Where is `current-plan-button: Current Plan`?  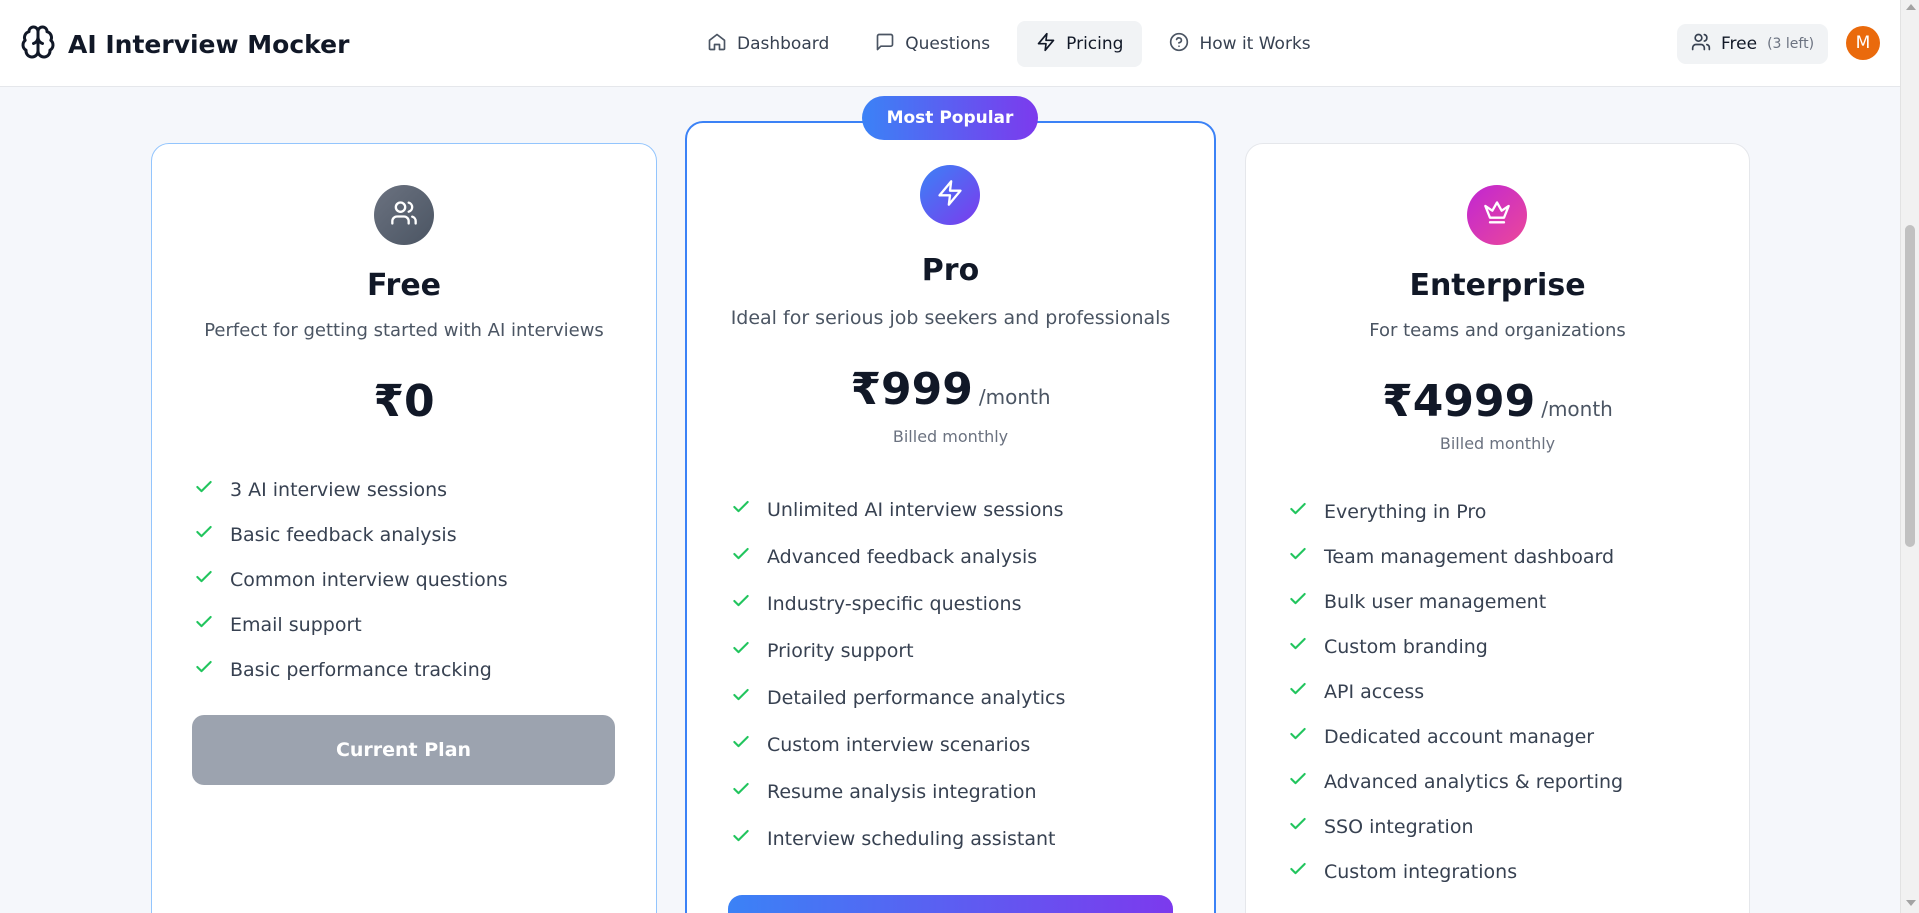 current-plan-button: Current Plan is located at coordinates (403, 750).